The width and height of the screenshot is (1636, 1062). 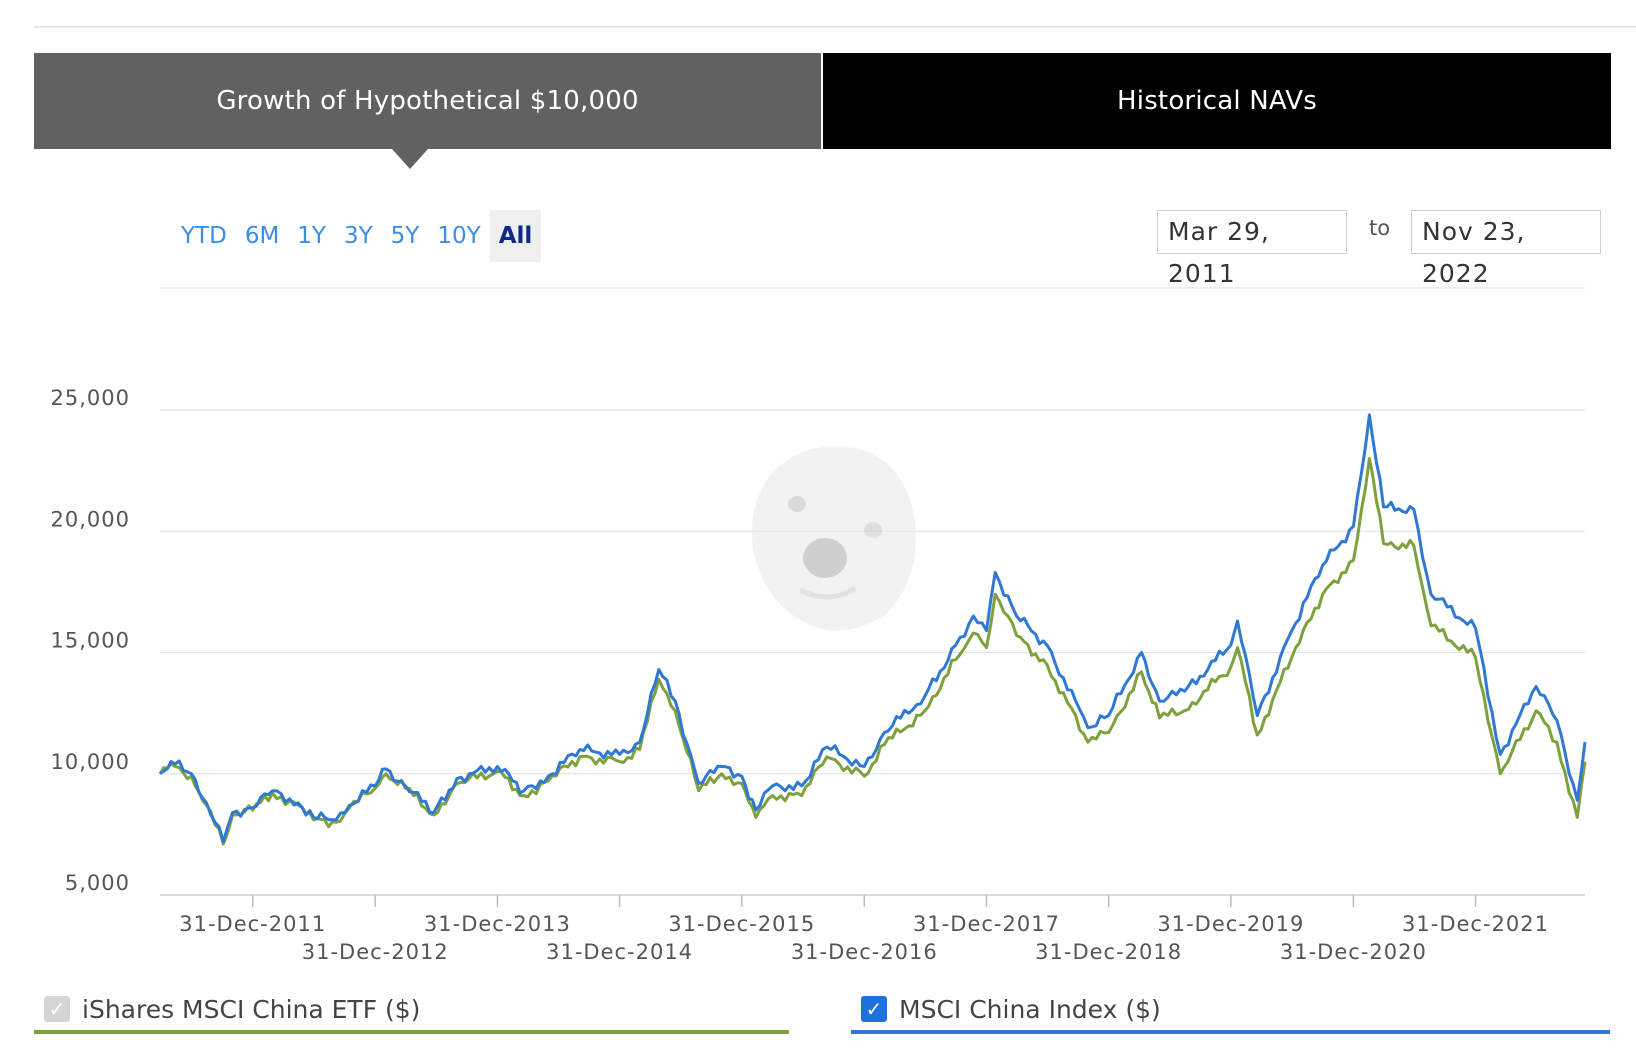 What do you see at coordinates (1230, 924) in the screenshot?
I see `x-tick-label-2019-12-31: 31-Dec-2019` at bounding box center [1230, 924].